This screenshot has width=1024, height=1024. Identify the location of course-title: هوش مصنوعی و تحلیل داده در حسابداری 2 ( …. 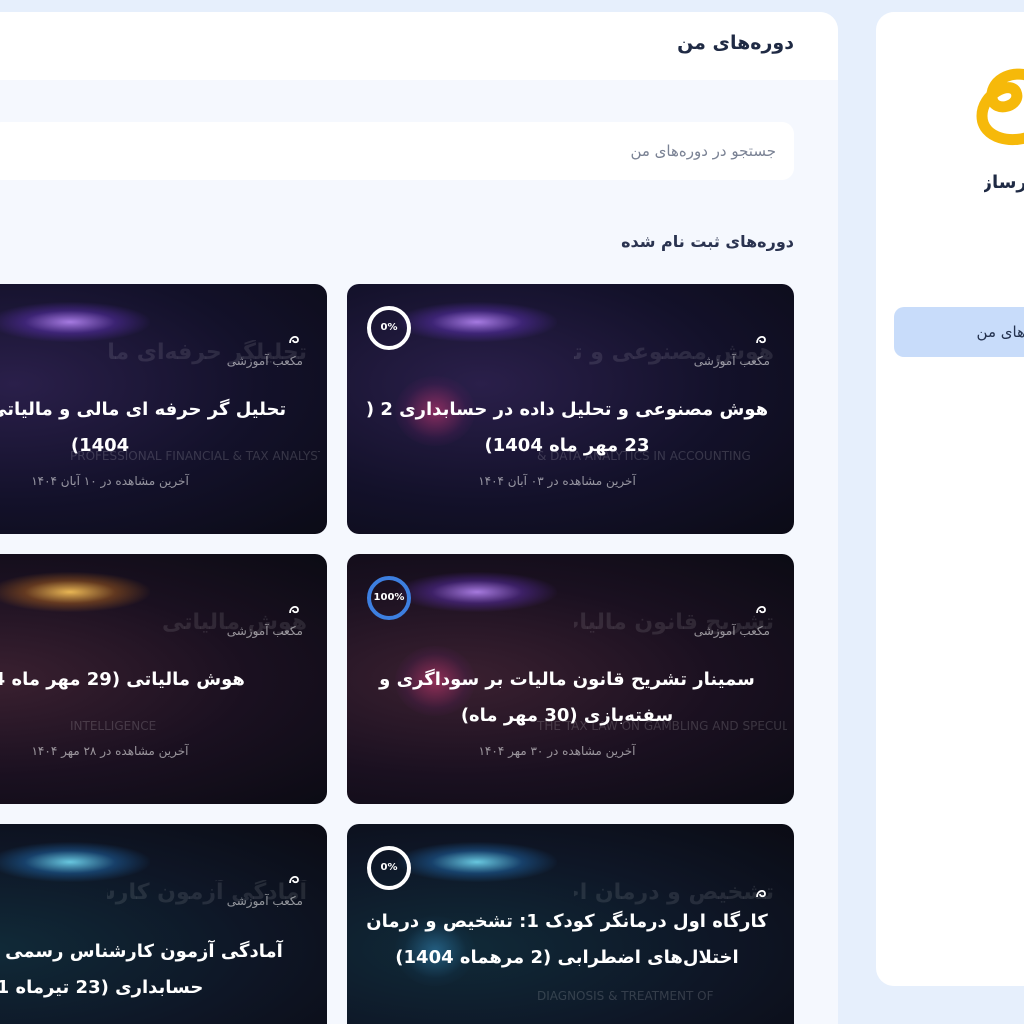
(567, 427).